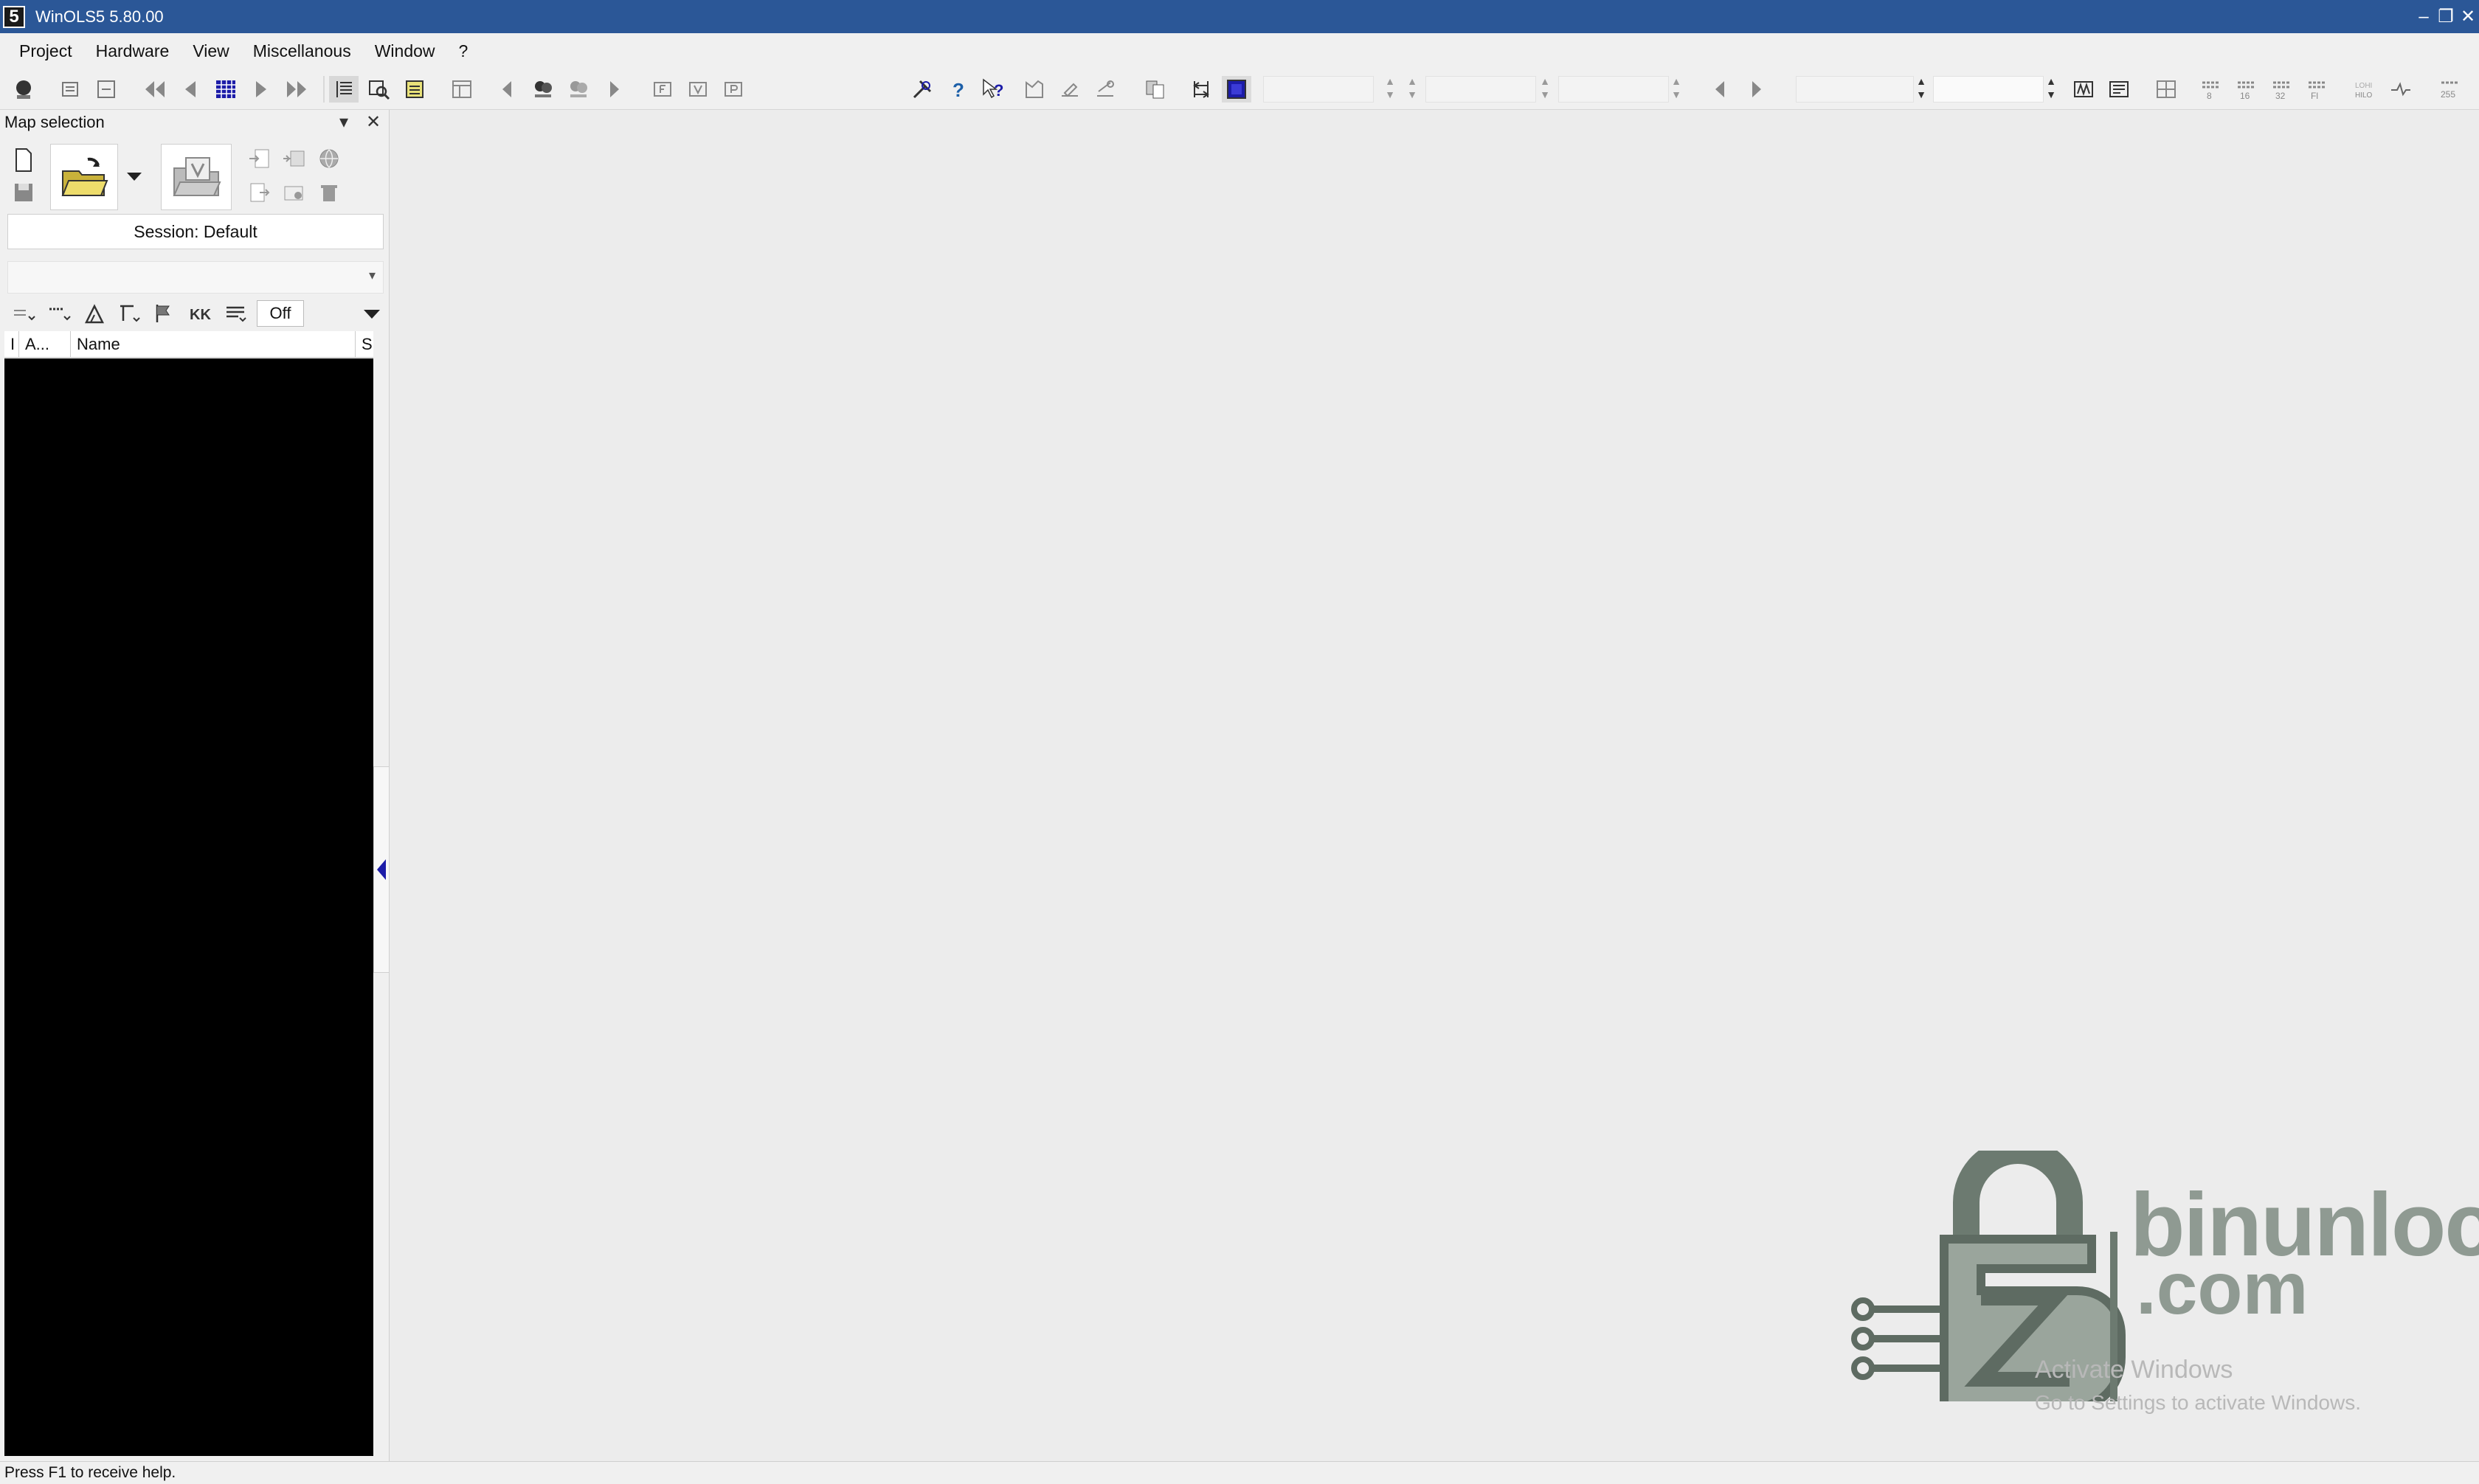 The image size is (2479, 1484). What do you see at coordinates (344, 122) in the screenshot?
I see `panel-menu-icon: ▾` at bounding box center [344, 122].